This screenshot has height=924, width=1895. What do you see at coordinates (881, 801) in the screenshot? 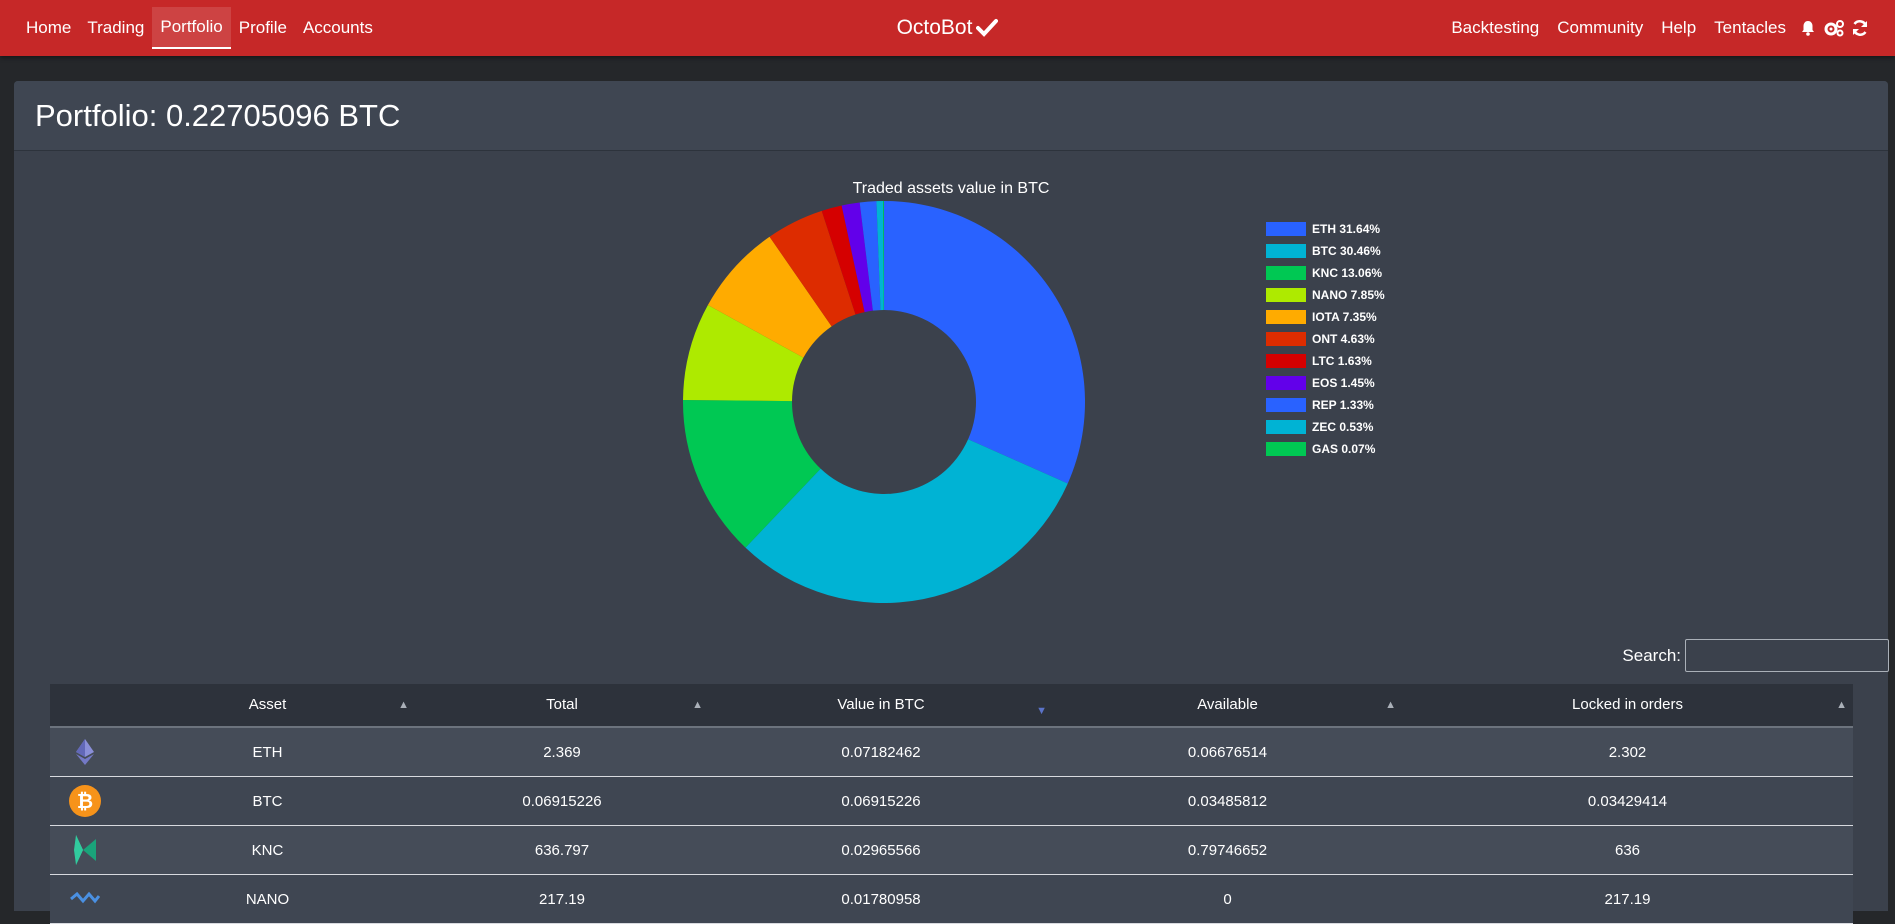
I see `asset-value-btc: 0.06915226` at bounding box center [881, 801].